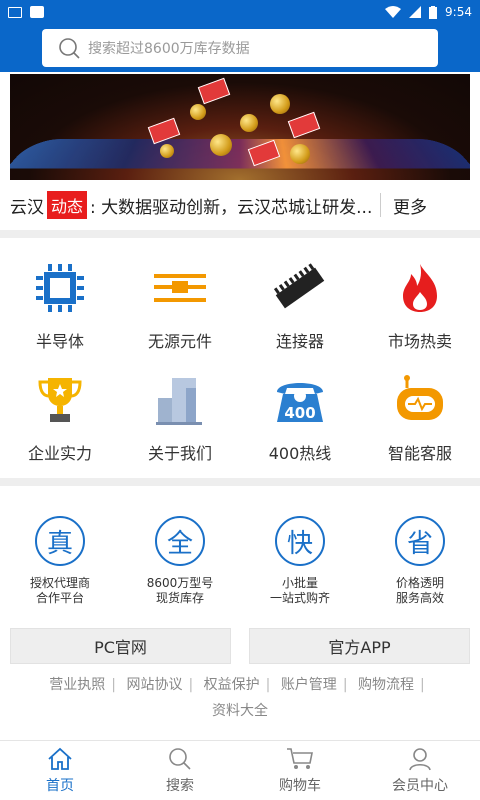 The height and width of the screenshot is (800, 480). Describe the element at coordinates (420, 758) in the screenshot. I see `user-icon` at that location.